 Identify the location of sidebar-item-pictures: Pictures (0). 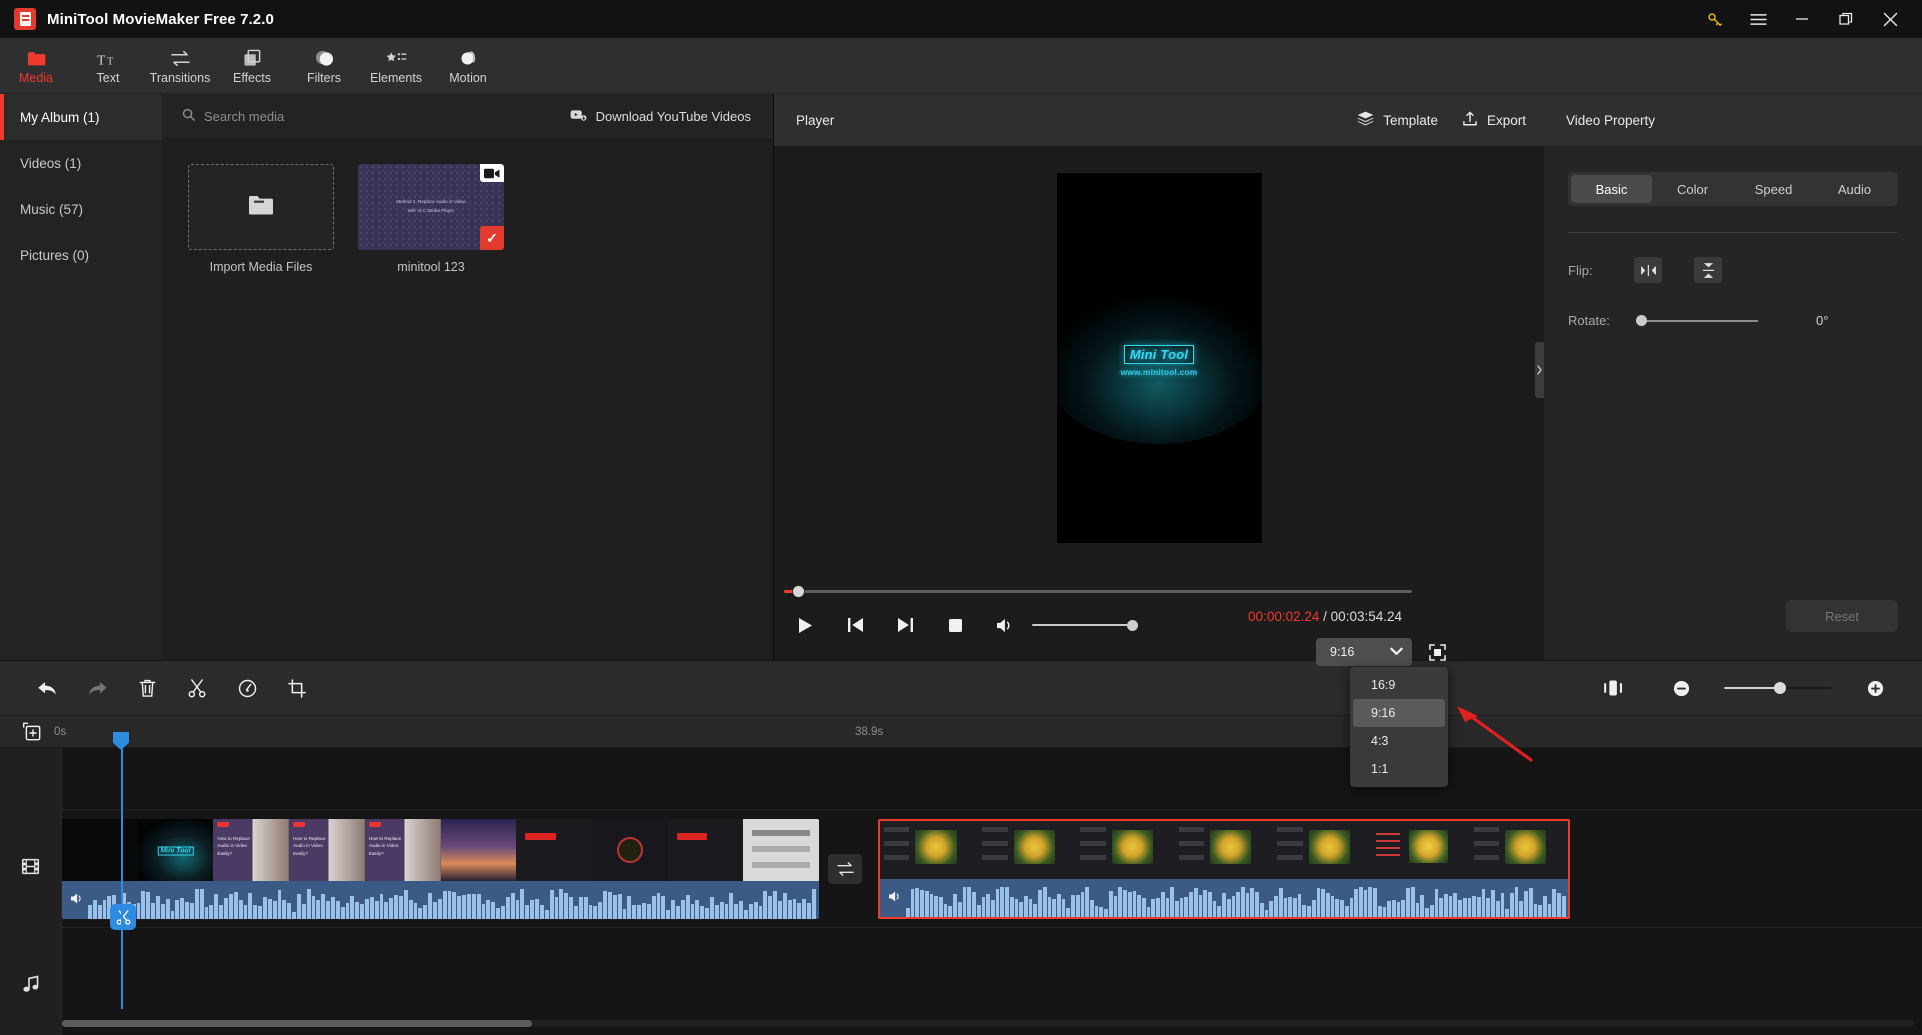
(81, 255).